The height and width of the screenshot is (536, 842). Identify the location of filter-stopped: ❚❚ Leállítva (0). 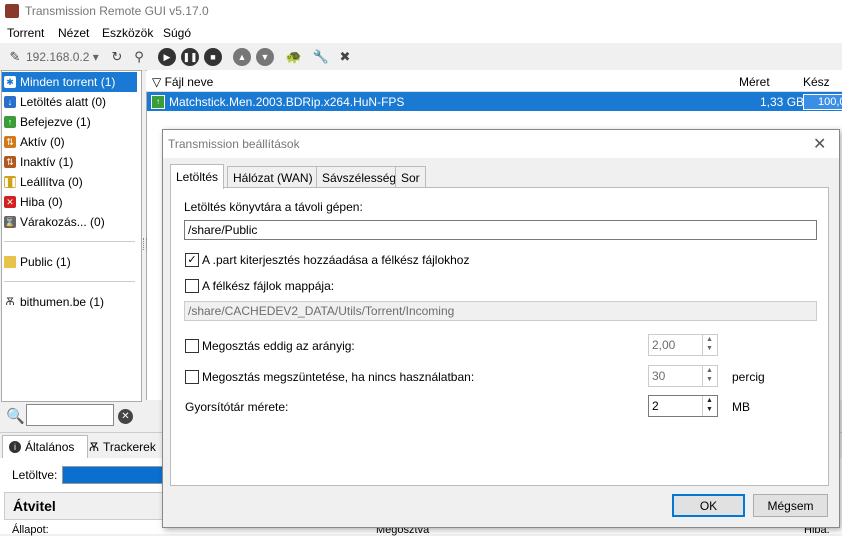
(69, 182).